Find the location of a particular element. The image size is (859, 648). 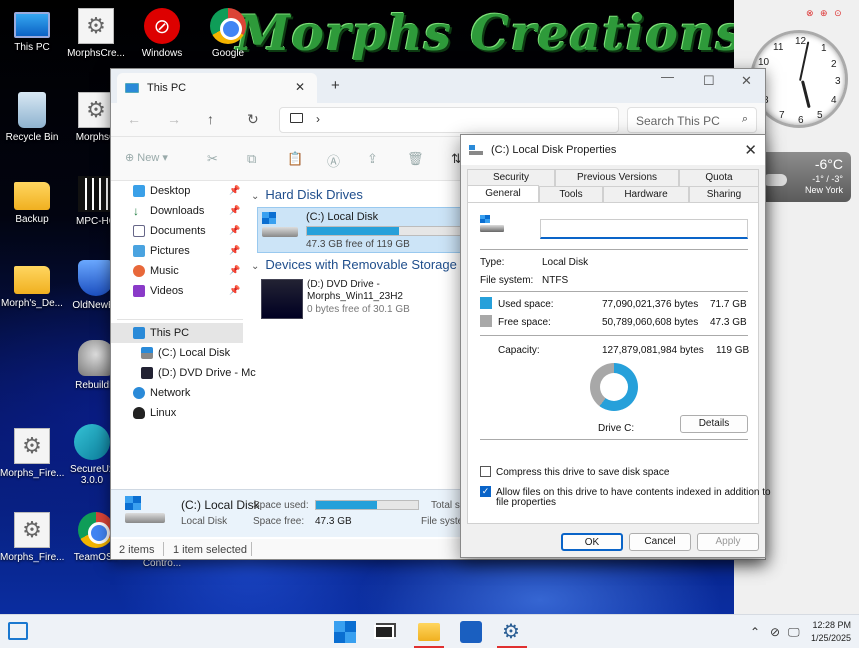

sidebar-item-videos: Videos is located at coordinates (158, 291).